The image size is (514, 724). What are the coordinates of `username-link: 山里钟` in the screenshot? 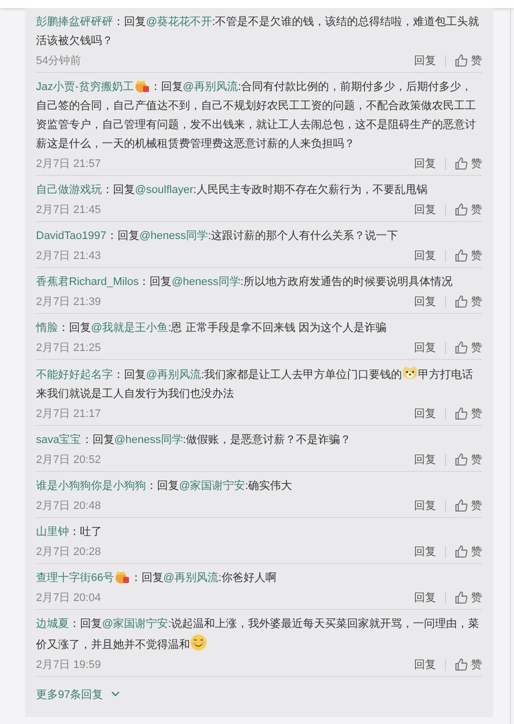 It's located at (52, 532).